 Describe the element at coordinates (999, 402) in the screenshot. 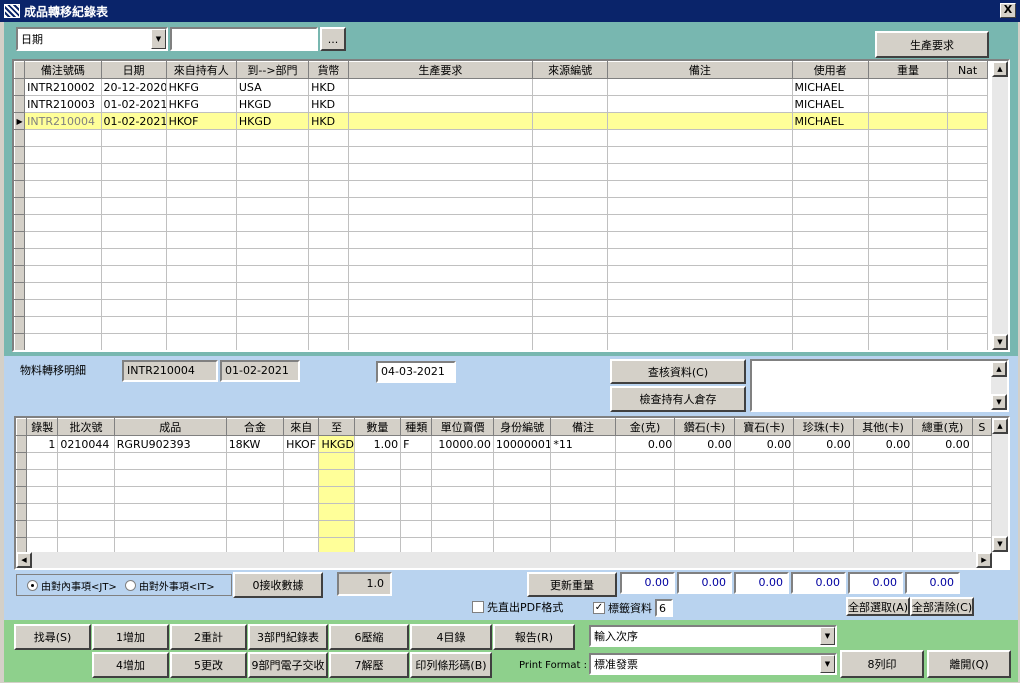

I see `scroll-down-icon: ▼` at that location.